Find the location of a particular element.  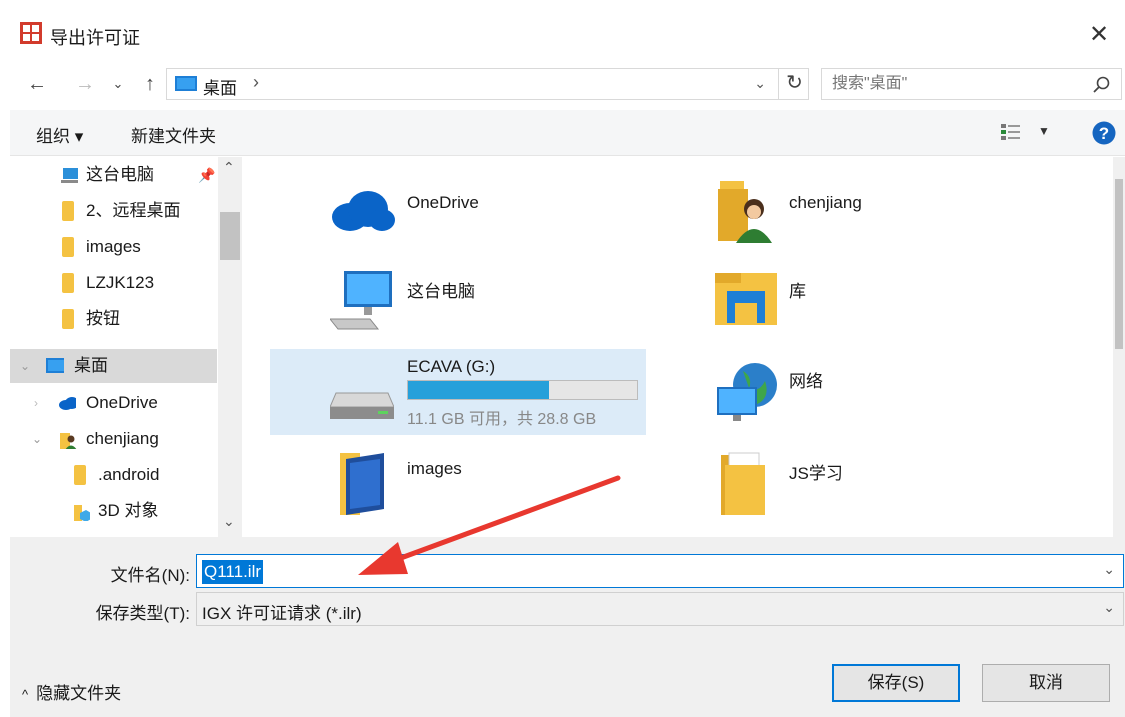

nav-item-android: .android is located at coordinates (115, 475).